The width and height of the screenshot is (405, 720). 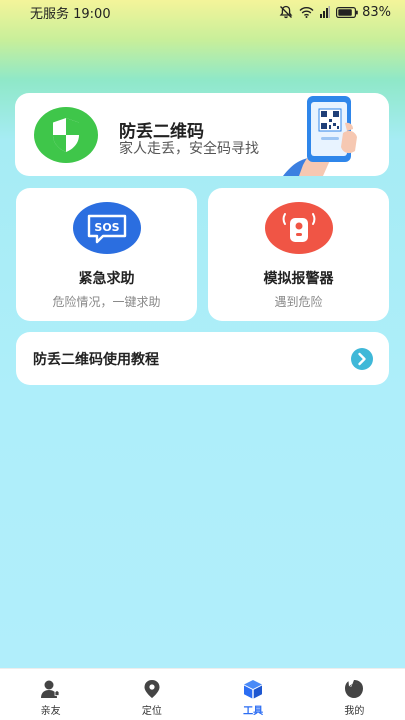 What do you see at coordinates (96, 360) in the screenshot?
I see `tutorial-label: 防丢二维码使用教程` at bounding box center [96, 360].